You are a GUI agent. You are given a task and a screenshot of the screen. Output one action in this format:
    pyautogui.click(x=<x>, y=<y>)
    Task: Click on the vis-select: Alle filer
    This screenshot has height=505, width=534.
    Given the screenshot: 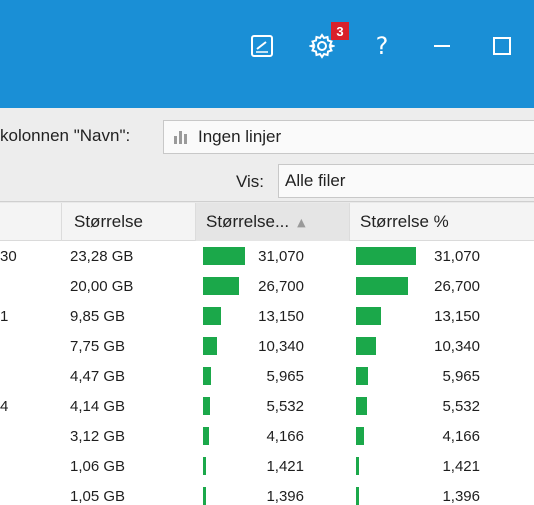 What is the action you would take?
    pyautogui.click(x=406, y=181)
    